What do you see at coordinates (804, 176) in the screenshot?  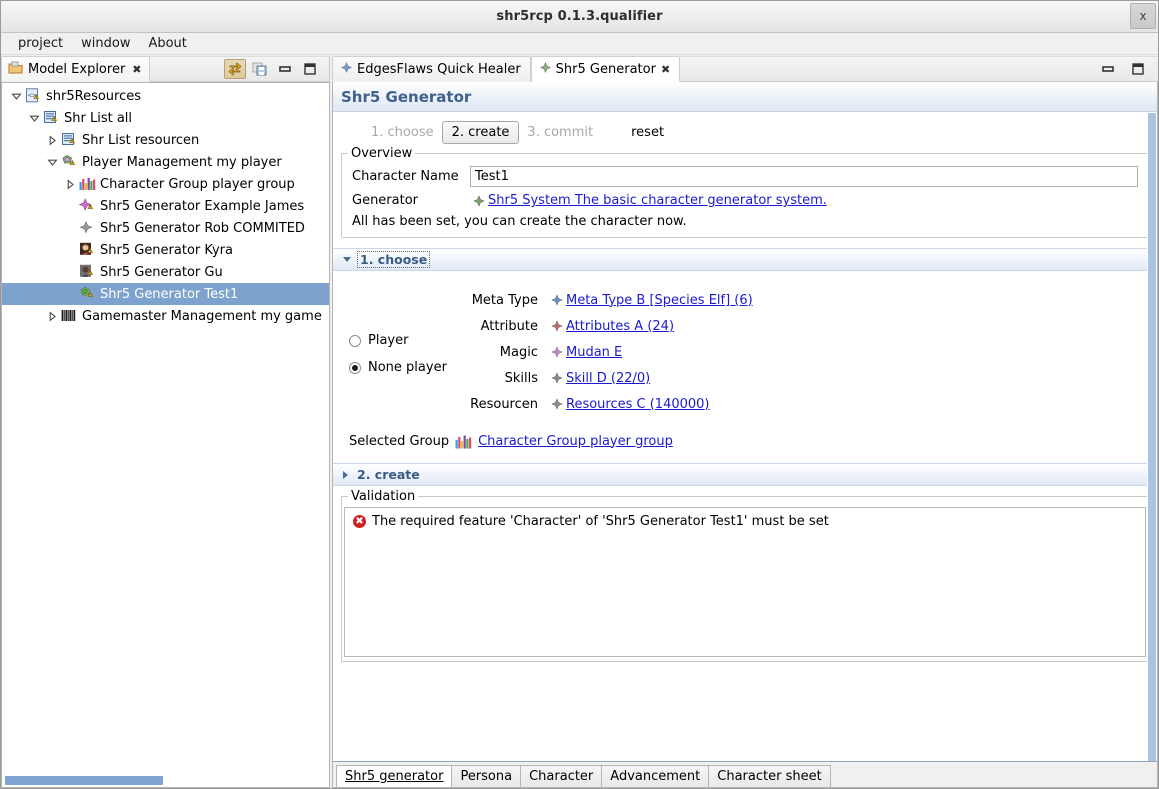 I see `character-name-input` at bounding box center [804, 176].